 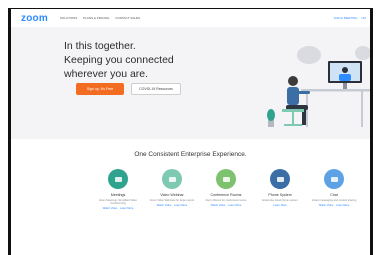 I want to click on signup-button: Sign up, It's Free, so click(x=100, y=89).